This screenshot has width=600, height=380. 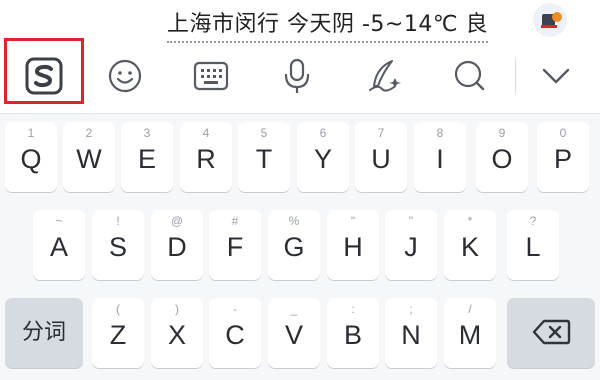 I want to click on key-label: Z, so click(x=118, y=335).